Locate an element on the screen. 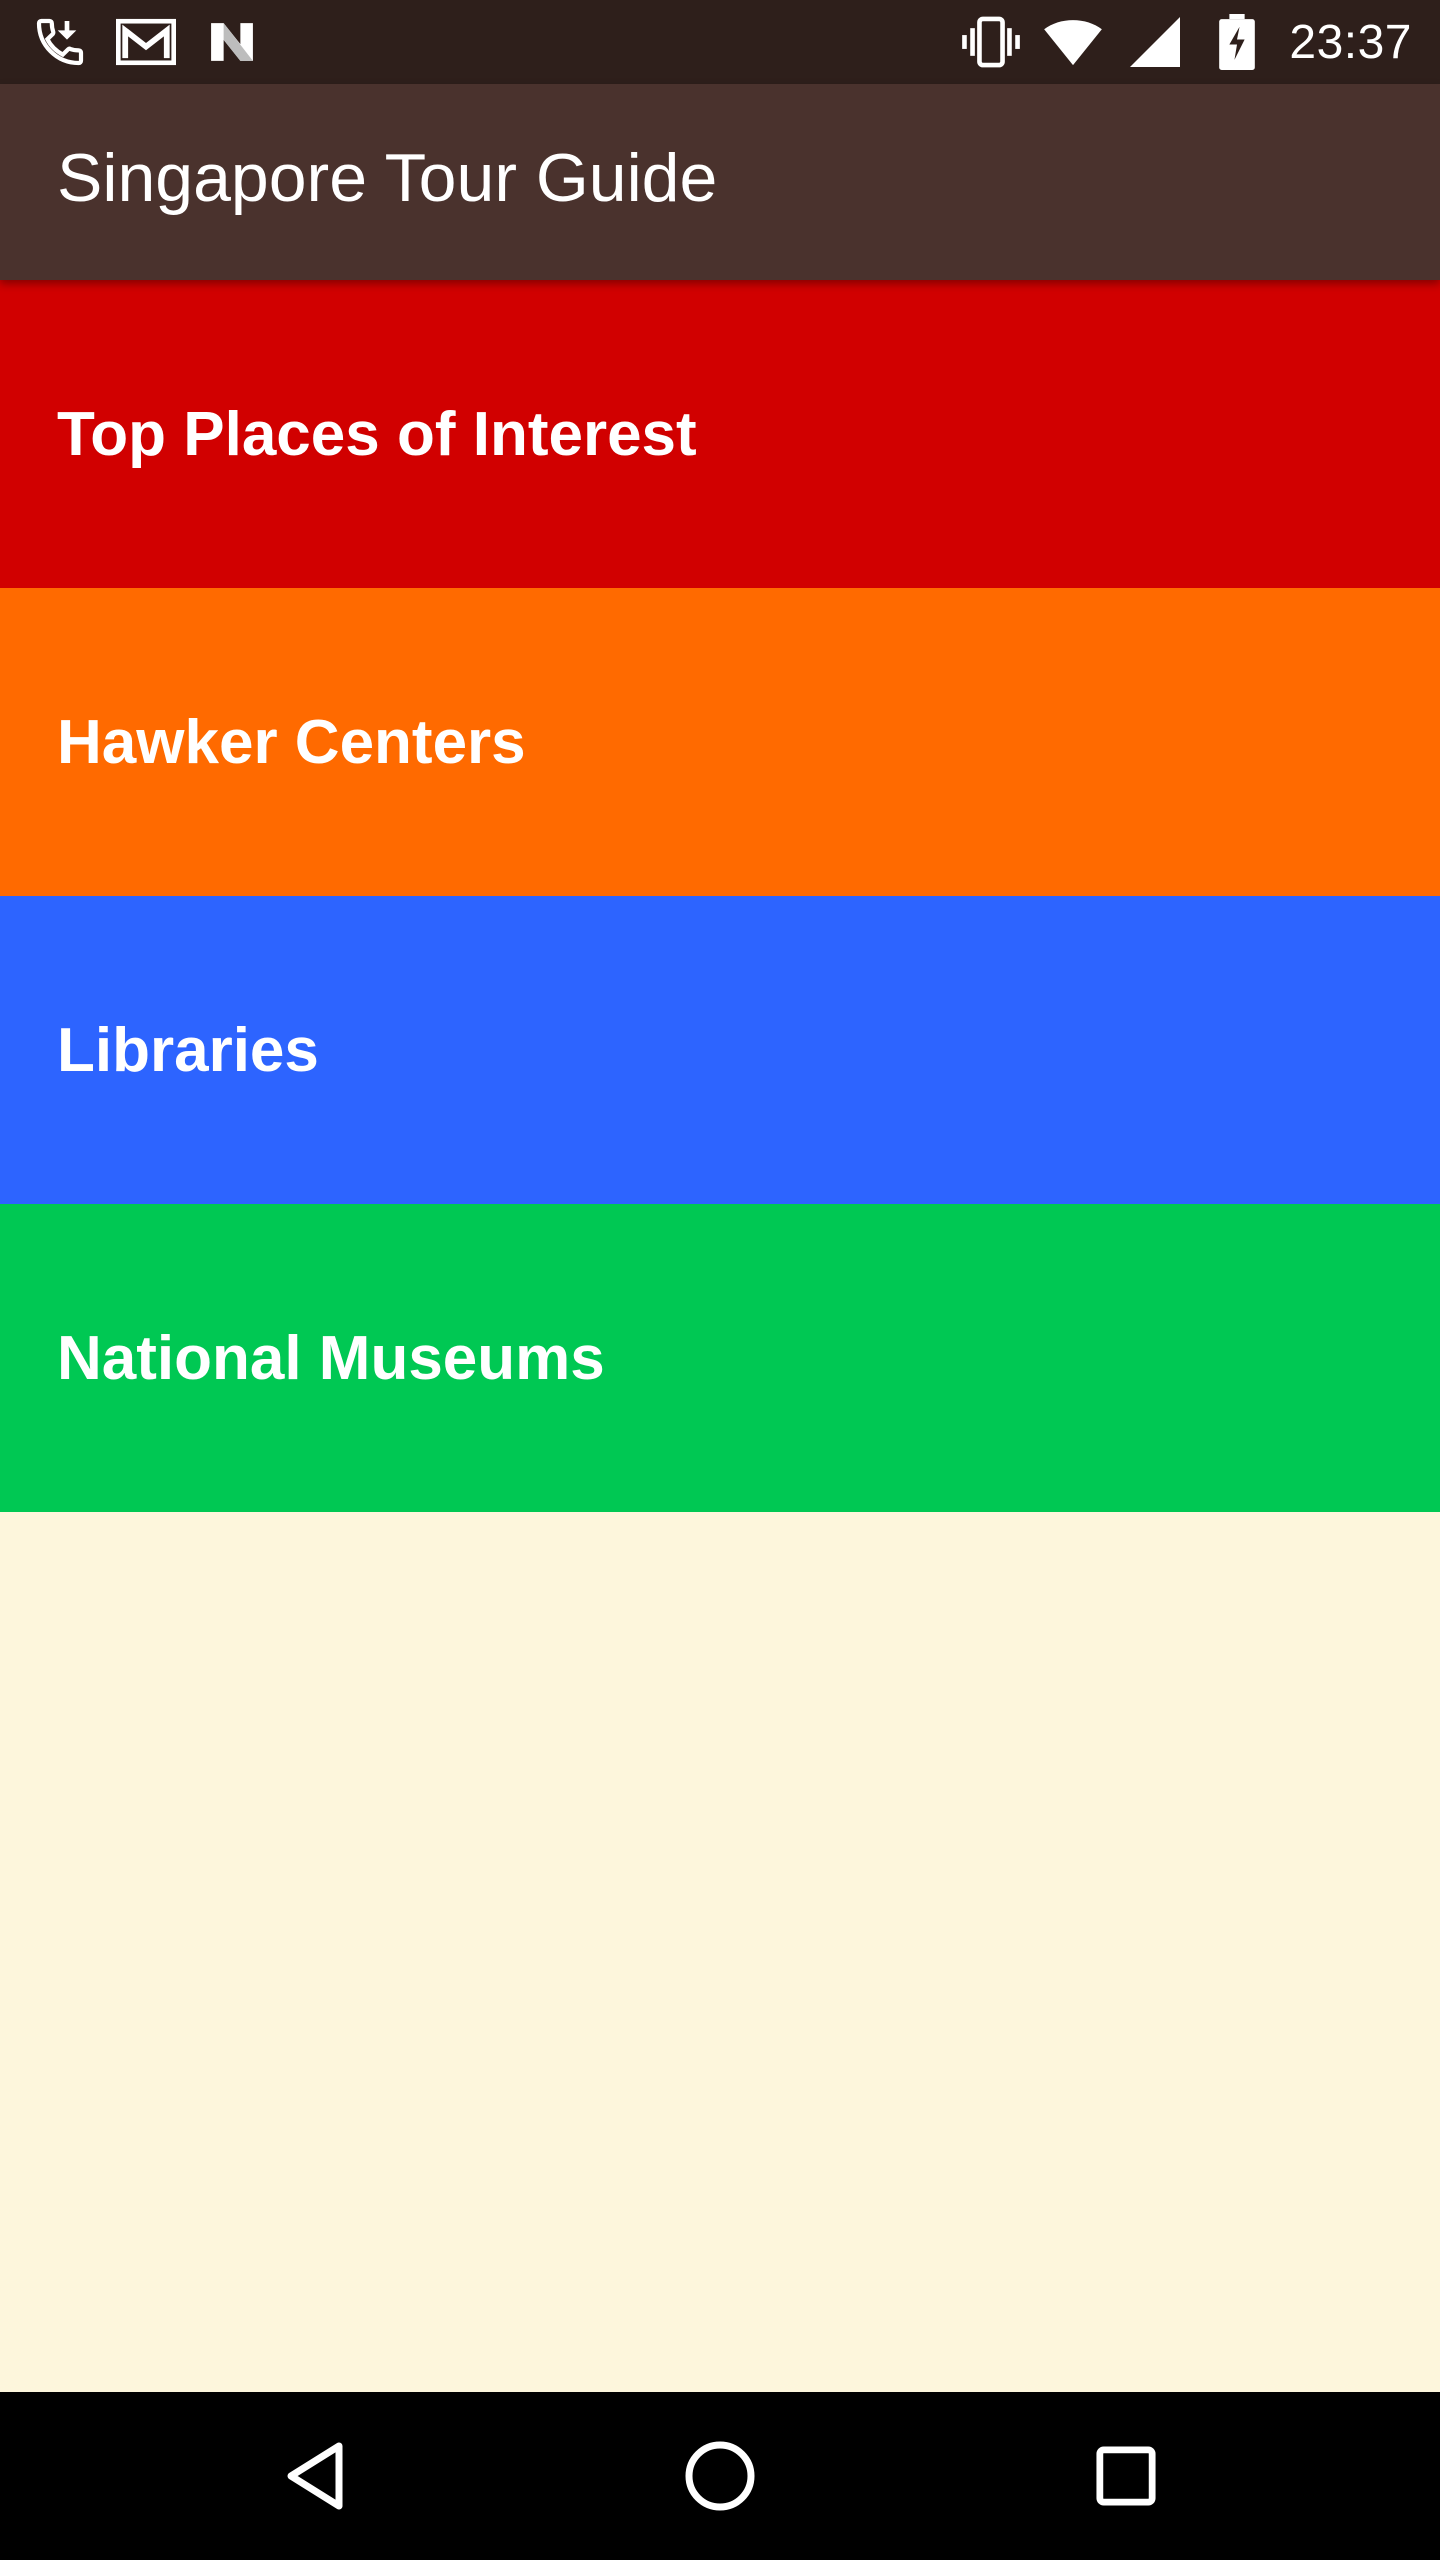  notification-icons is located at coordinates (146, 42).